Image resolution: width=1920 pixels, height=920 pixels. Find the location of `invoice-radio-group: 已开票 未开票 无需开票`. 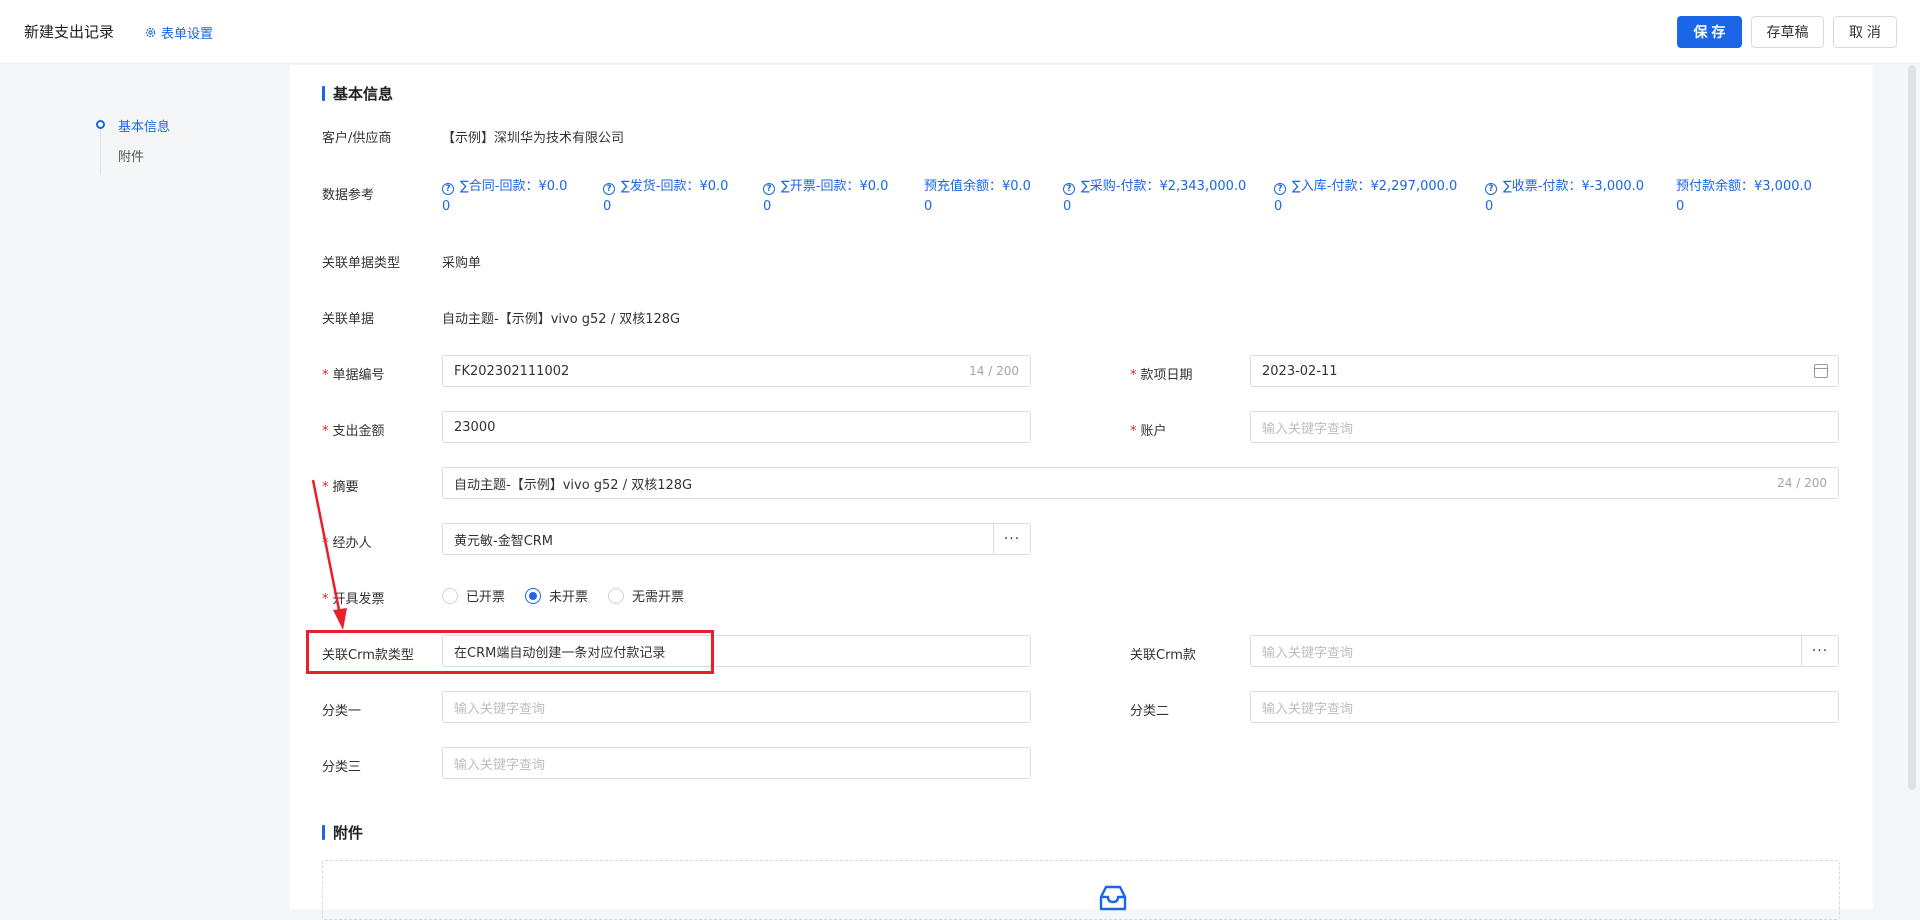

invoice-radio-group: 已开票 未开票 无需开票 is located at coordinates (563, 595).